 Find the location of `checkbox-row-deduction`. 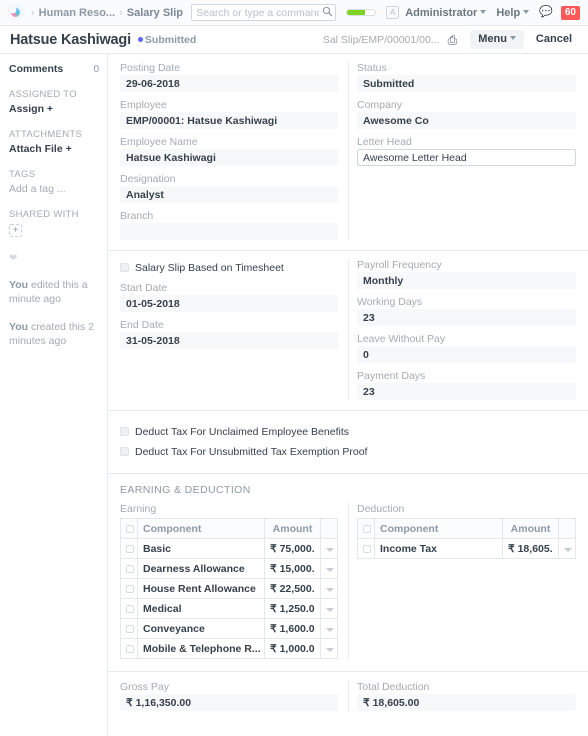

checkbox-row-deduction is located at coordinates (367, 548).